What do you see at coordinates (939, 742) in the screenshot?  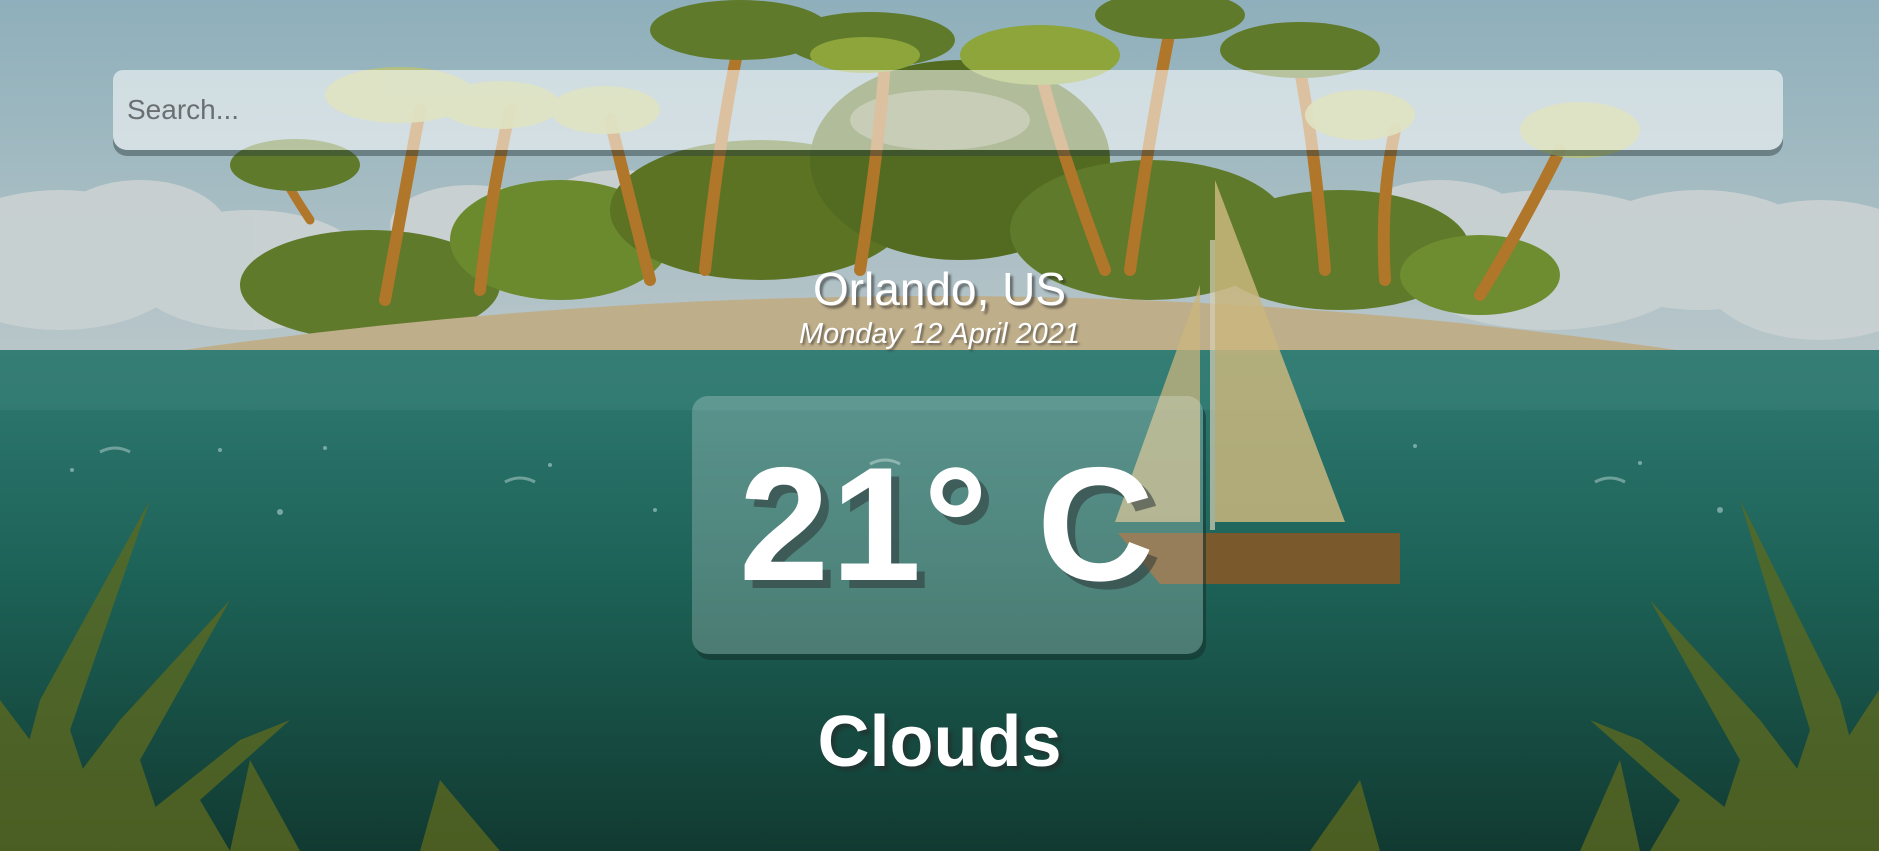 I see `weather-condition: Clouds` at bounding box center [939, 742].